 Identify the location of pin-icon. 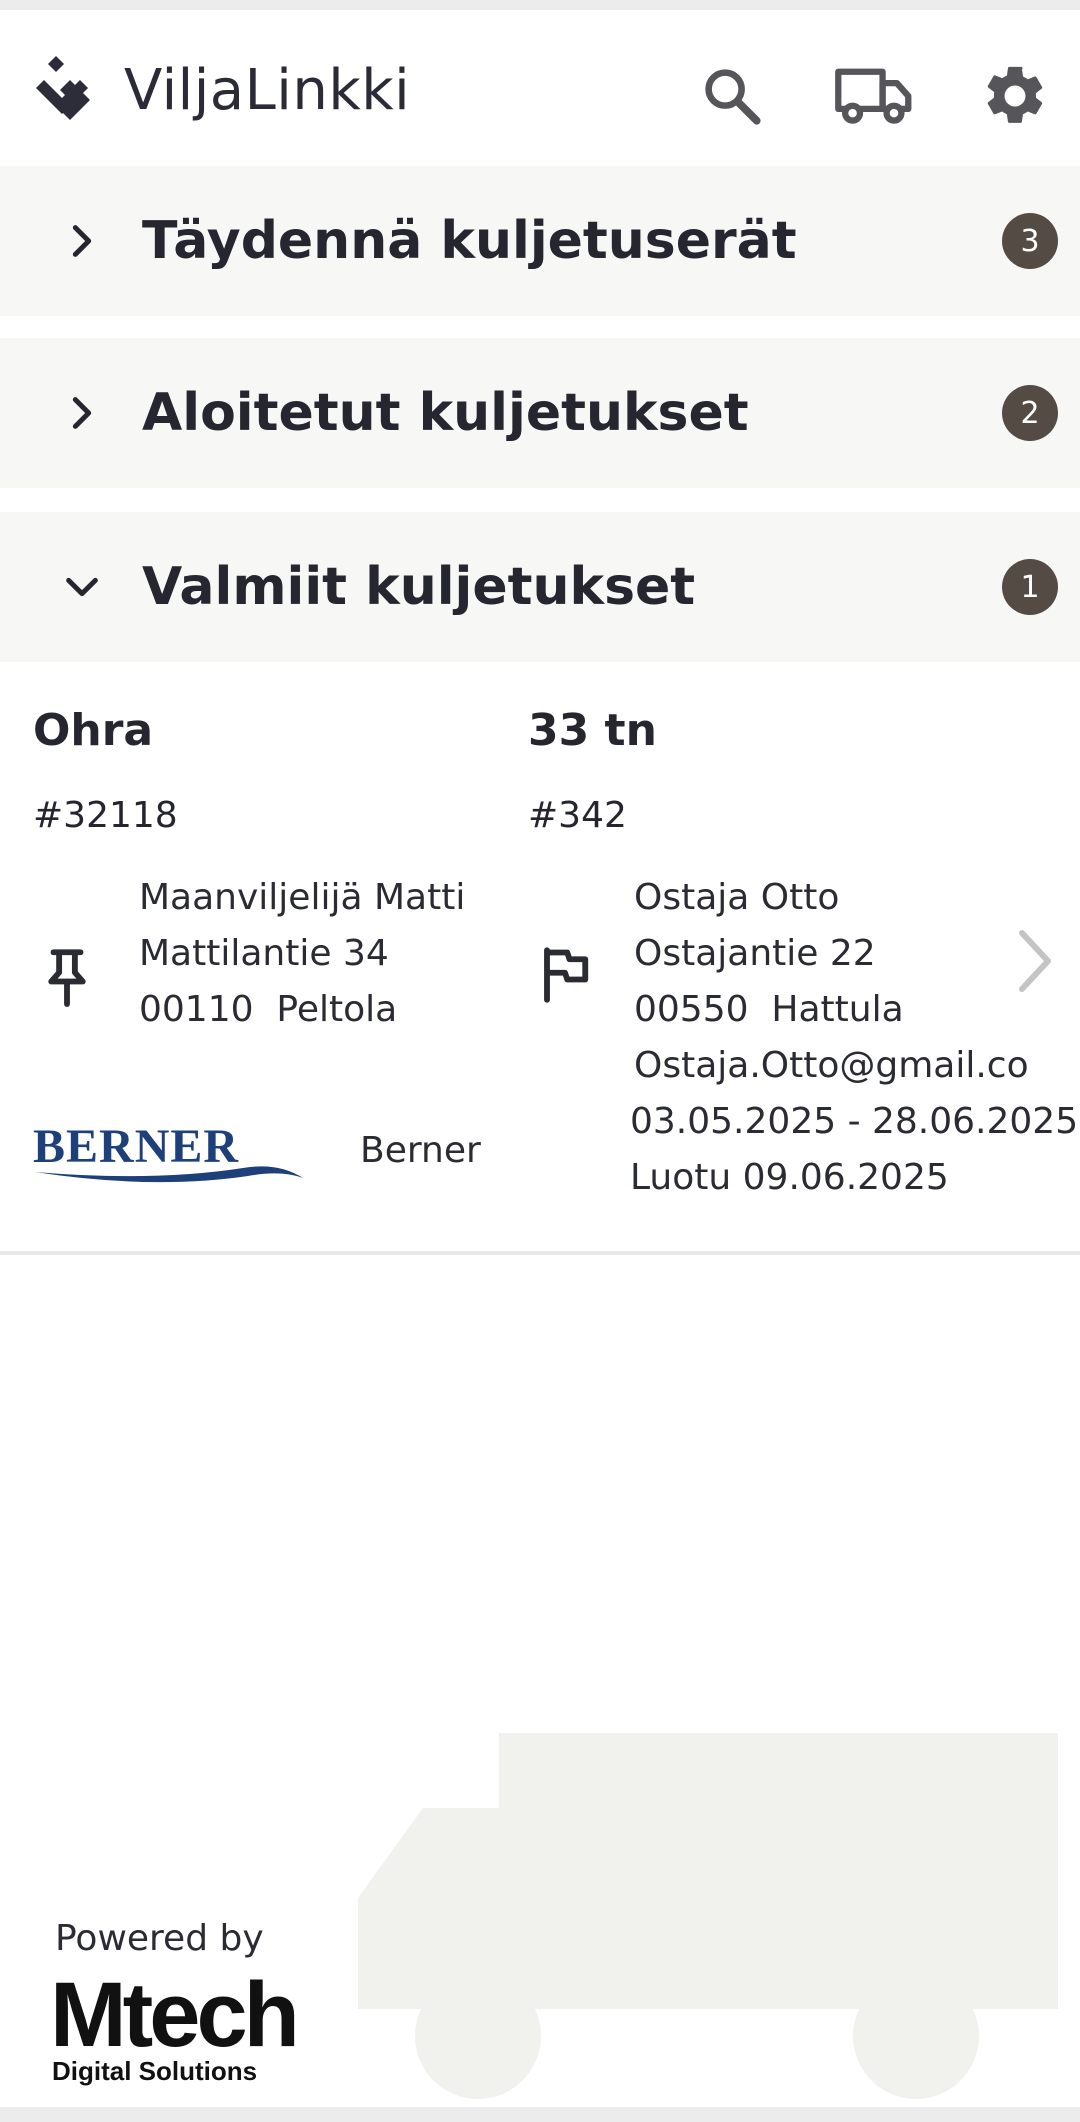
(67, 978).